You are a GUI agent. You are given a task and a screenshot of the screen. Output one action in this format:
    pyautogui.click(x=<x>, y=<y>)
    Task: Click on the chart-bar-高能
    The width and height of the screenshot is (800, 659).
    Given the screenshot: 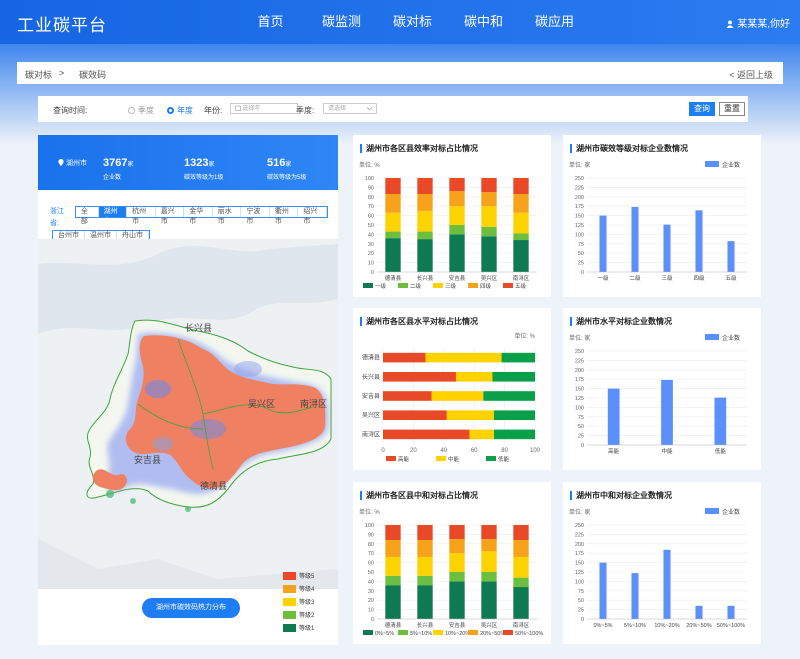 What is the action you would take?
    pyautogui.click(x=407, y=396)
    